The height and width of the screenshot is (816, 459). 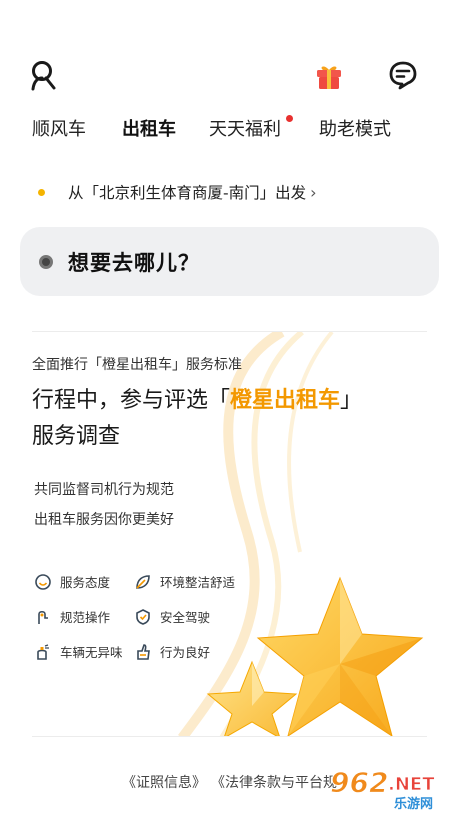 I want to click on site-watermark-logo: 962 .NET 乐游网, so click(x=383, y=789).